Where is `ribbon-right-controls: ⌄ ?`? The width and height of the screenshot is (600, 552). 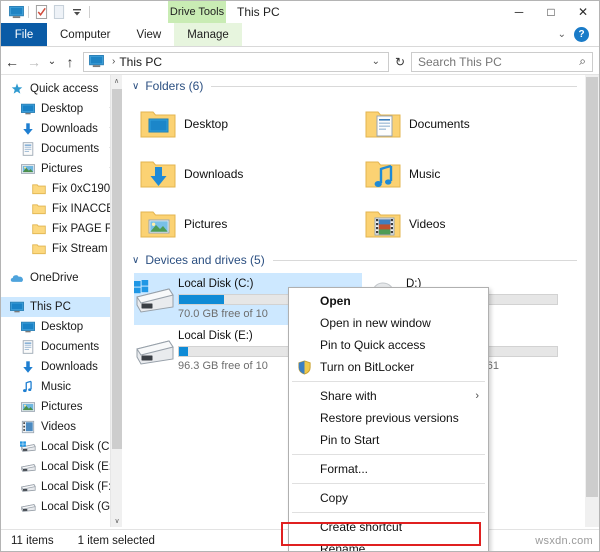
ribbon-right-controls: ⌄ ? is located at coordinates (576, 34).